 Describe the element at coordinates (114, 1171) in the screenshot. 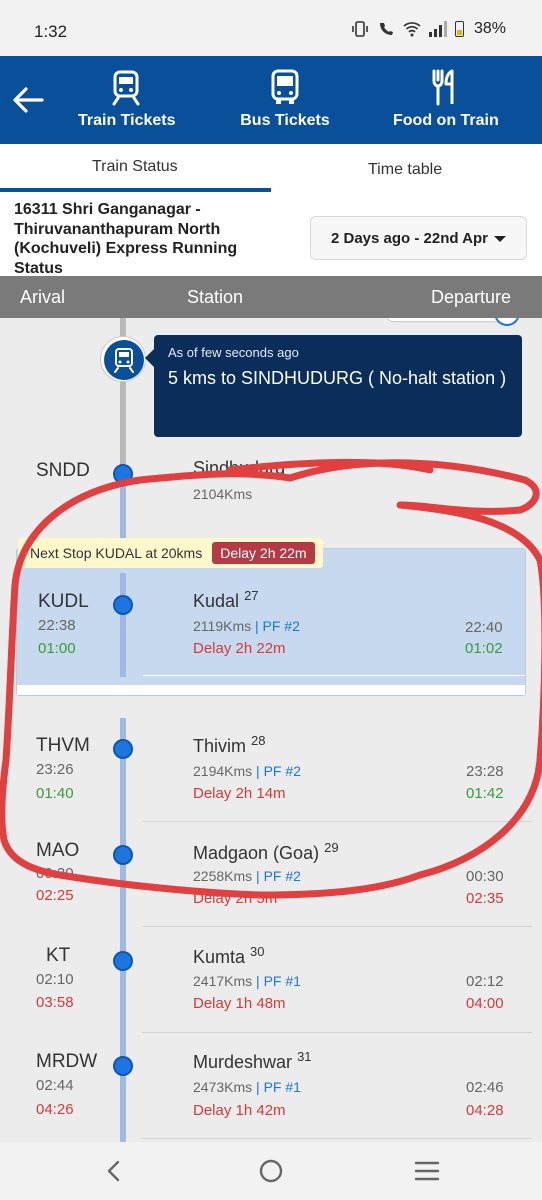

I see `back-nav-icon` at that location.